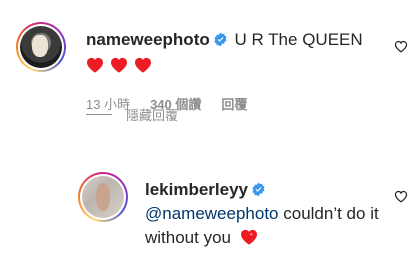 This screenshot has width=420, height=261. What do you see at coordinates (298, 39) in the screenshot?
I see `comment-text: U R The QUEEN` at bounding box center [298, 39].